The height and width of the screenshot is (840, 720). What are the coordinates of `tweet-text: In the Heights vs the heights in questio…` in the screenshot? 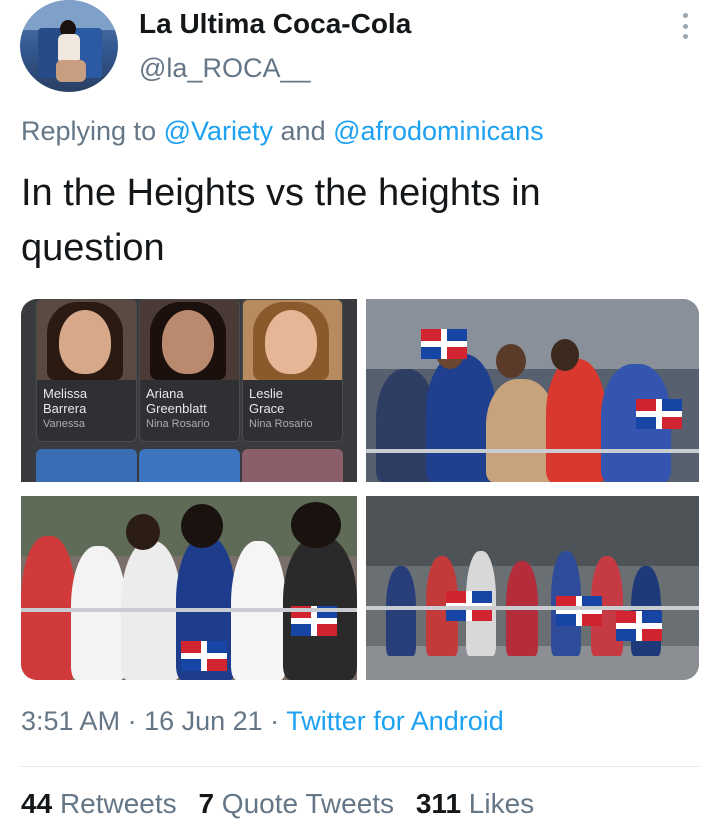 It's located at (281, 220).